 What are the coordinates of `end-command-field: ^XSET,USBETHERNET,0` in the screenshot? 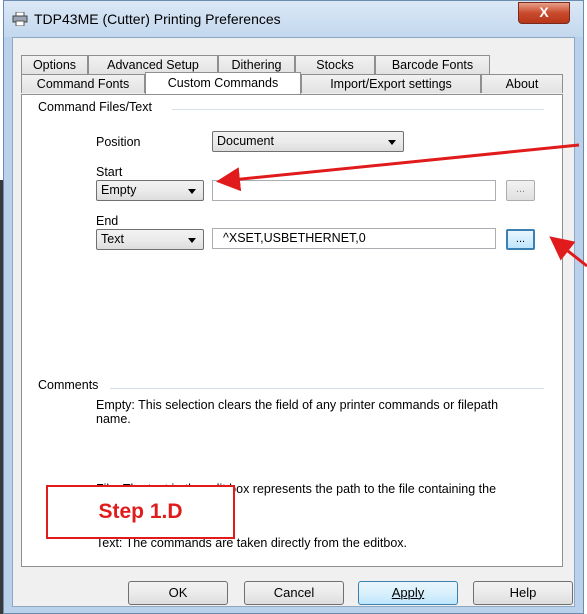 It's located at (354, 238).